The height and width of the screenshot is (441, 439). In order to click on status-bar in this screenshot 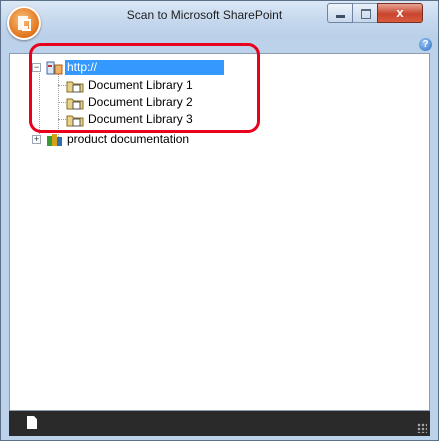, I will do `click(219, 423)`.